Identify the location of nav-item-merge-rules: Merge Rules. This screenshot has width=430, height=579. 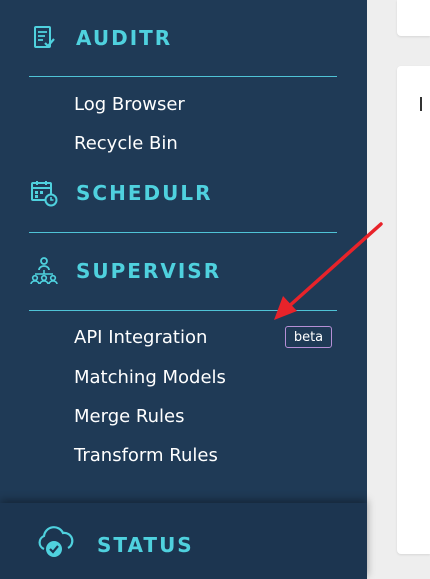
(129, 416).